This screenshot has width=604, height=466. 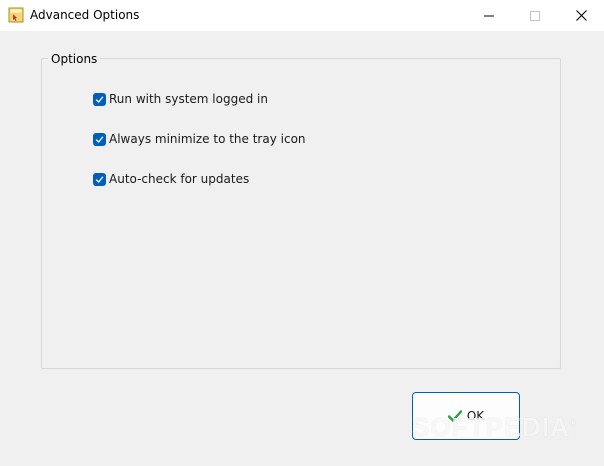 I want to click on minimize-to-tray-checkbox, so click(x=99, y=139).